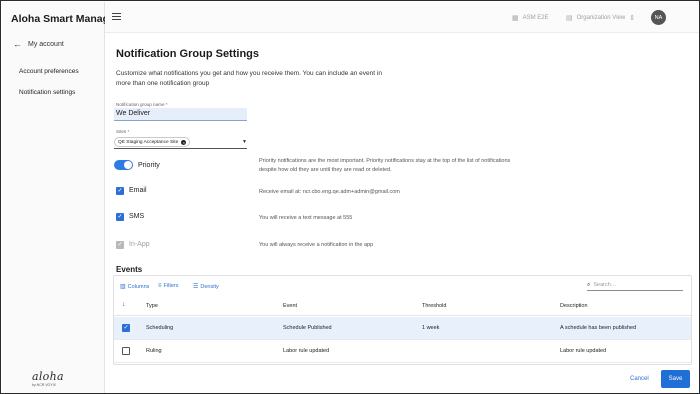 The width and height of the screenshot is (700, 394). What do you see at coordinates (434, 306) in the screenshot?
I see `column-header-threshold: Threshold` at bounding box center [434, 306].